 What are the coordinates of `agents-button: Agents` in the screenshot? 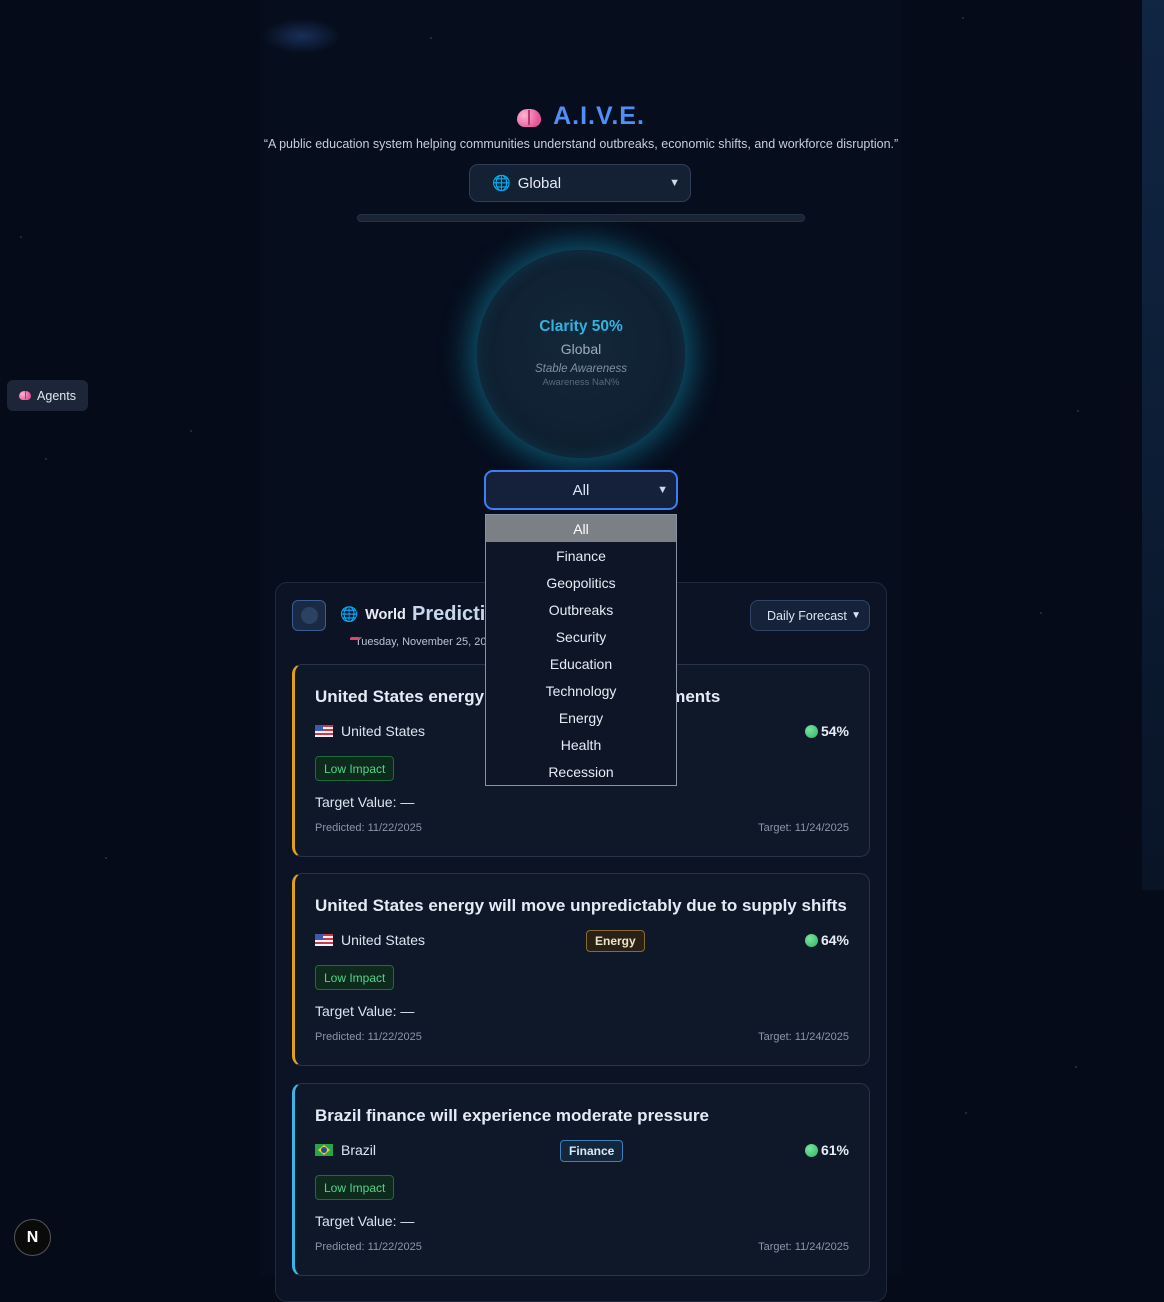 It's located at (47, 395).